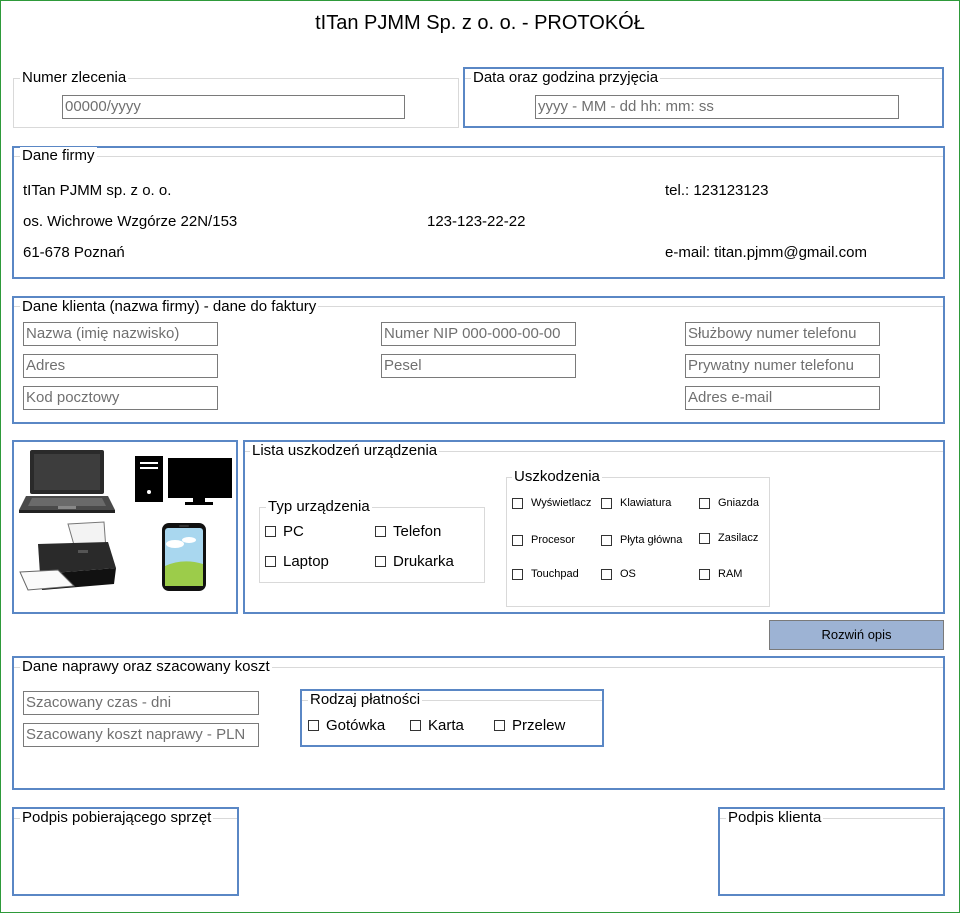 Image resolution: width=960 pixels, height=913 pixels. What do you see at coordinates (517, 574) in the screenshot?
I see `touchpad-checkbox` at bounding box center [517, 574].